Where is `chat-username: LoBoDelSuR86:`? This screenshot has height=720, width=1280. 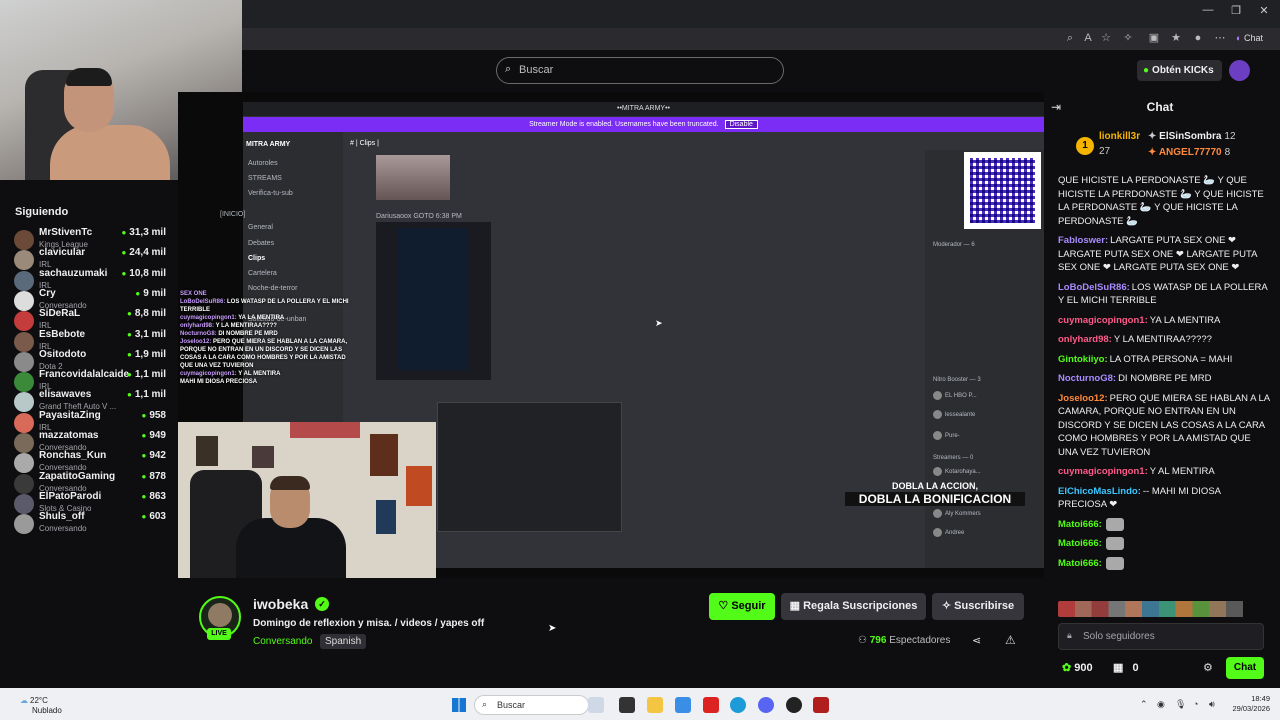
chat-username: LoBoDelSuR86: is located at coordinates (1094, 287).